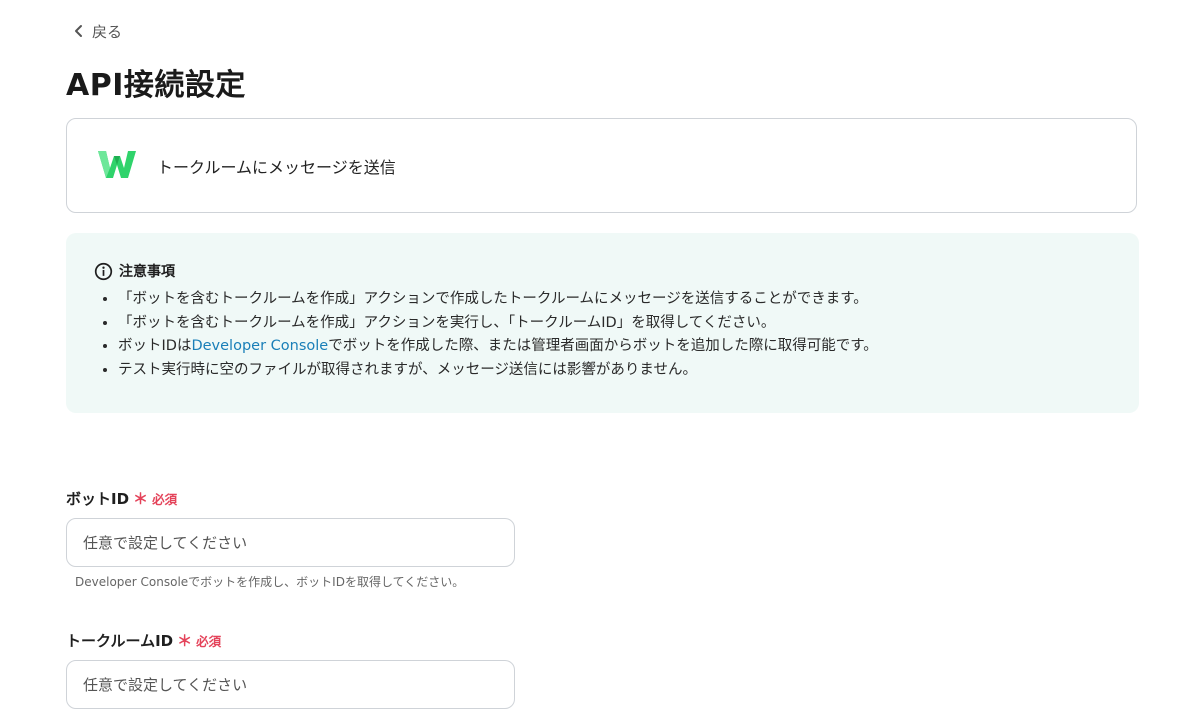  I want to click on room-id-label-text: トークルームID, so click(120, 641).